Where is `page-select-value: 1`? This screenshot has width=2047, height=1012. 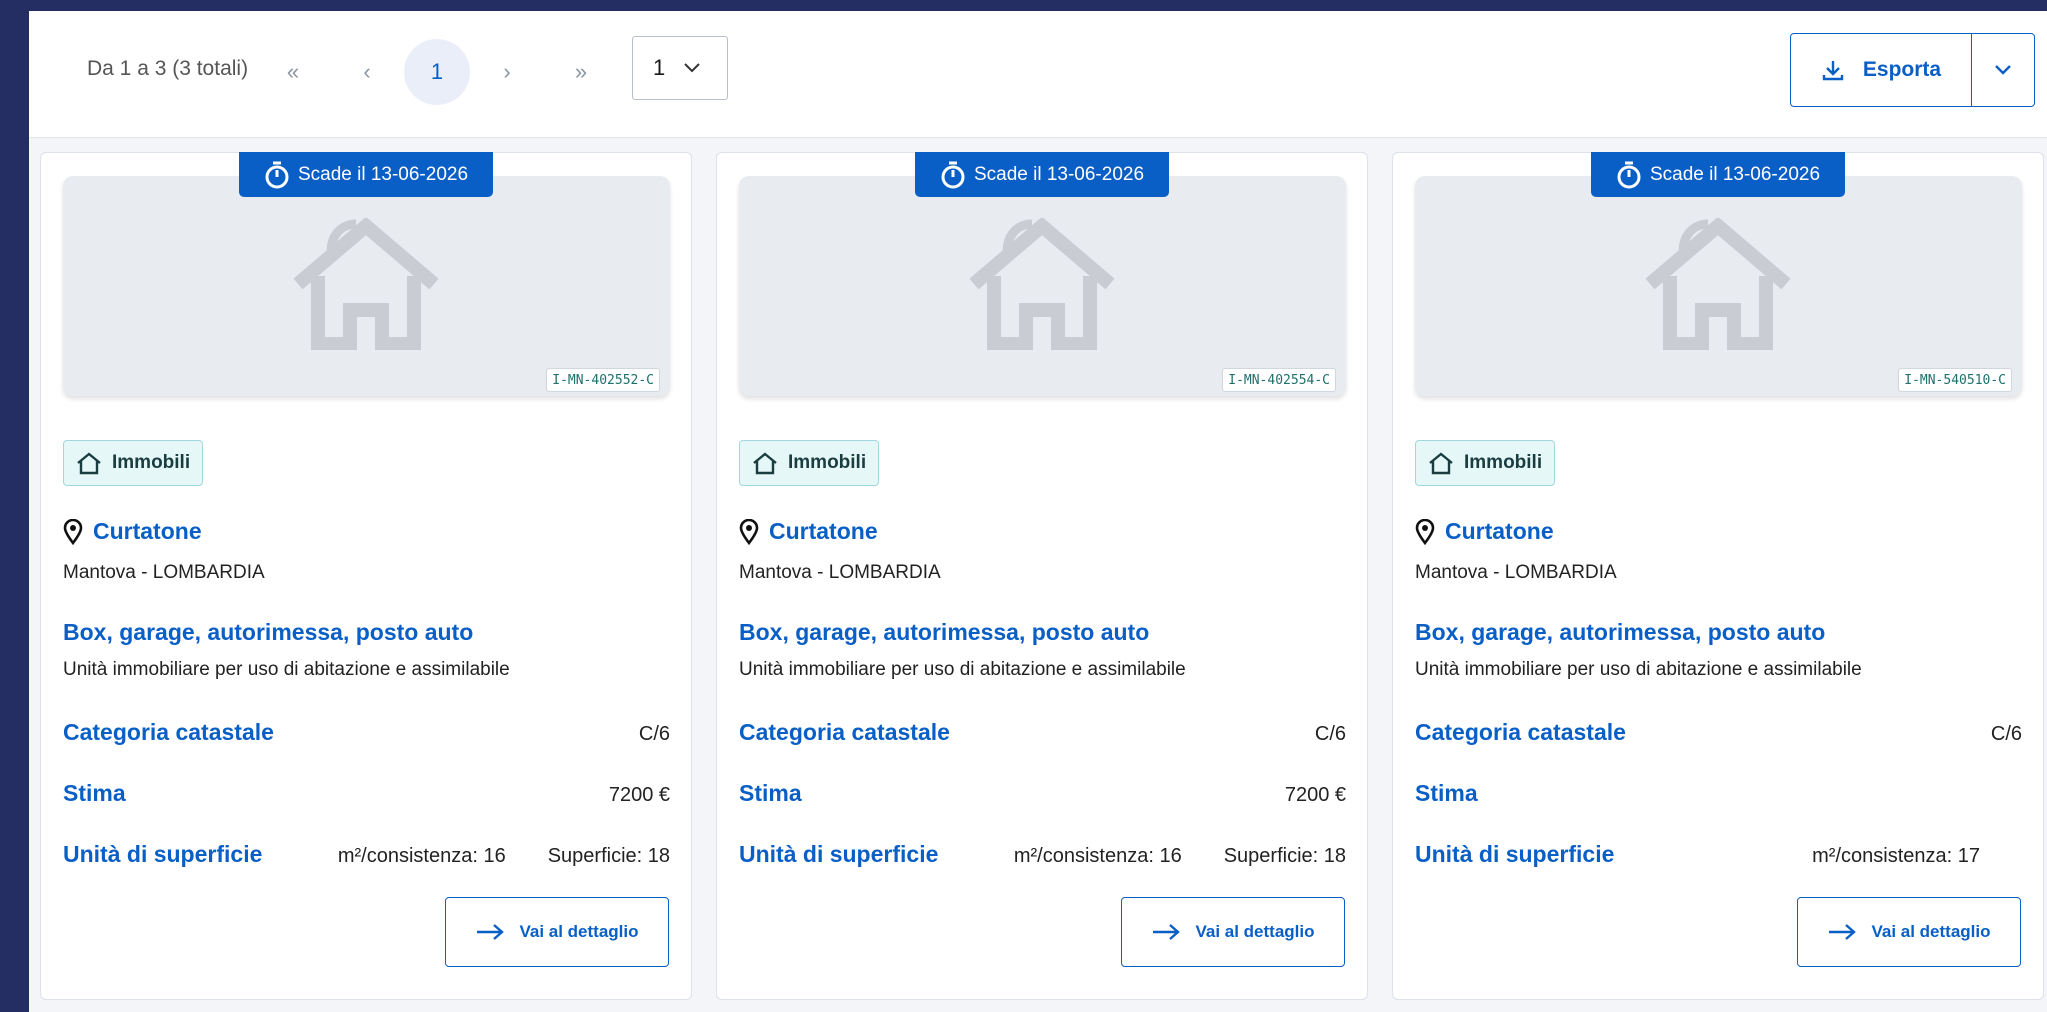 page-select-value: 1 is located at coordinates (659, 67).